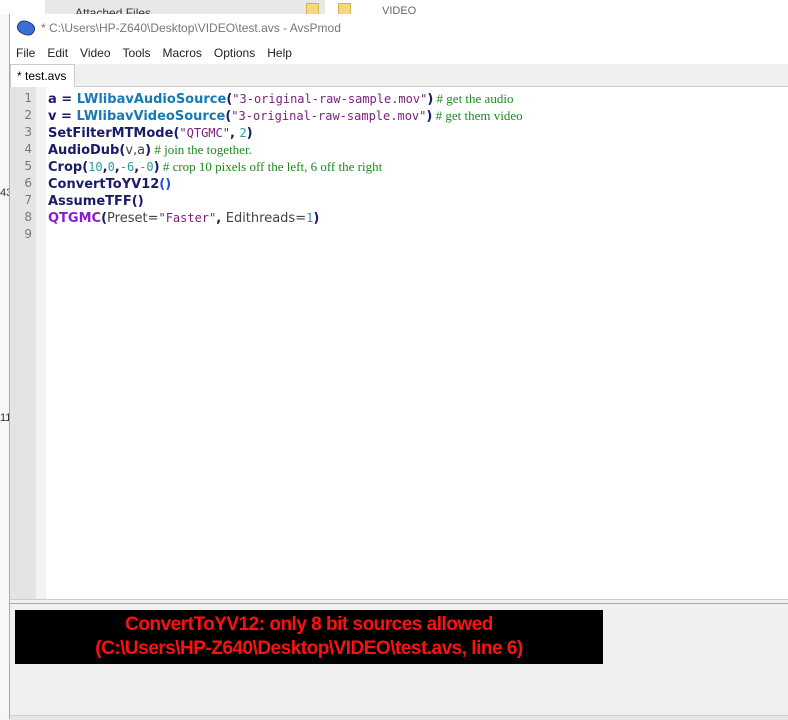 This screenshot has height=720, width=788. I want to click on line-number: 8, so click(28, 217).